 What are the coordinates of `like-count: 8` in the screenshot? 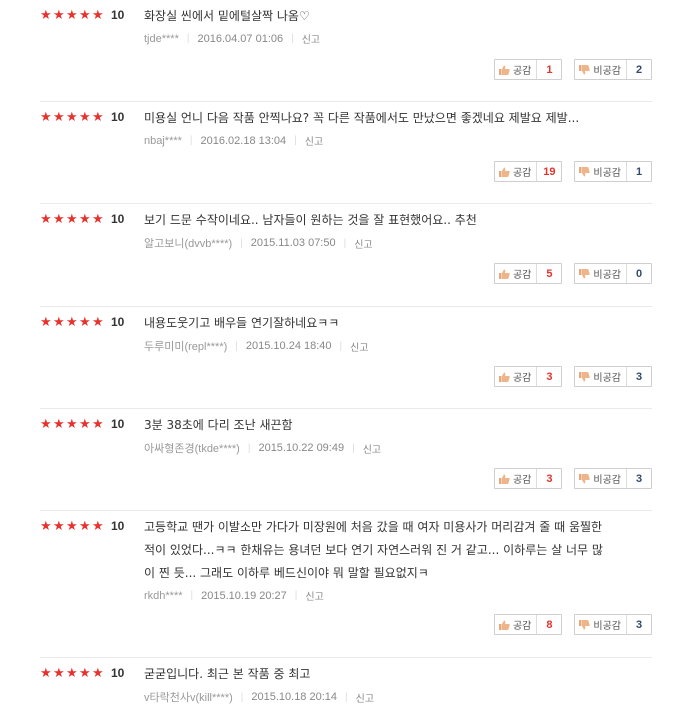 It's located at (549, 624).